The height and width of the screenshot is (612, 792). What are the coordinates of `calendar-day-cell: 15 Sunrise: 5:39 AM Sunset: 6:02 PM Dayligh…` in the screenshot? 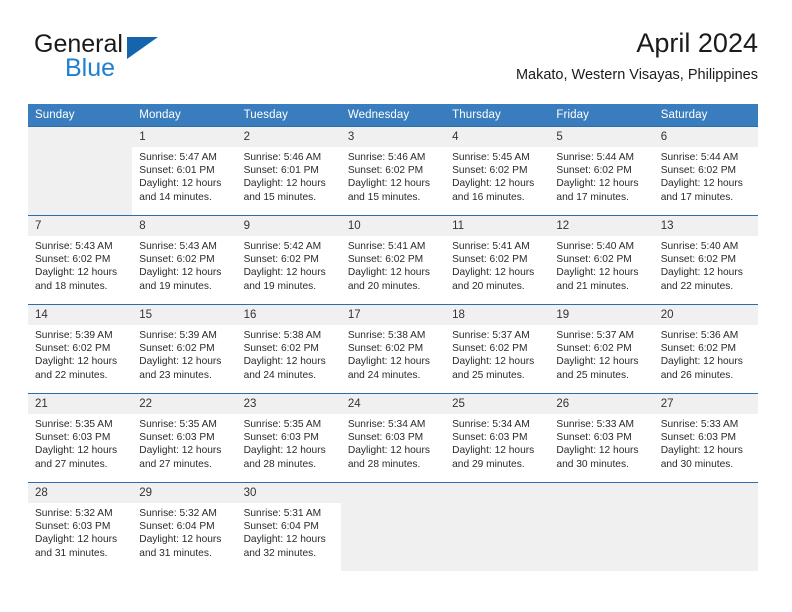 It's located at (184, 349).